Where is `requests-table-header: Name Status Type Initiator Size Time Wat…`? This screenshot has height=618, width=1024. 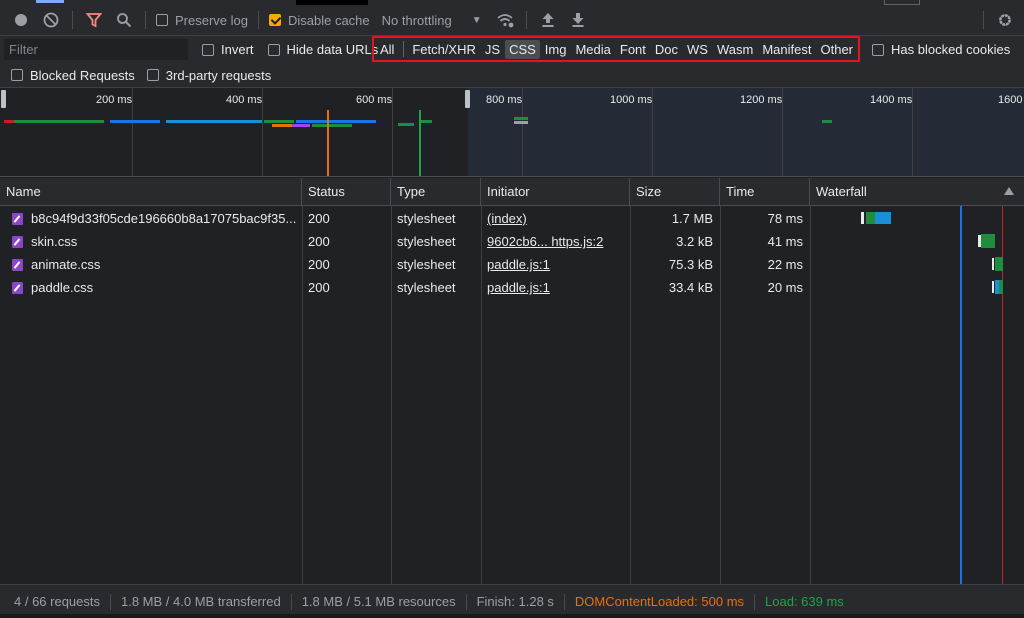
requests-table-header: Name Status Type Initiator Size Time Wat… is located at coordinates (512, 192).